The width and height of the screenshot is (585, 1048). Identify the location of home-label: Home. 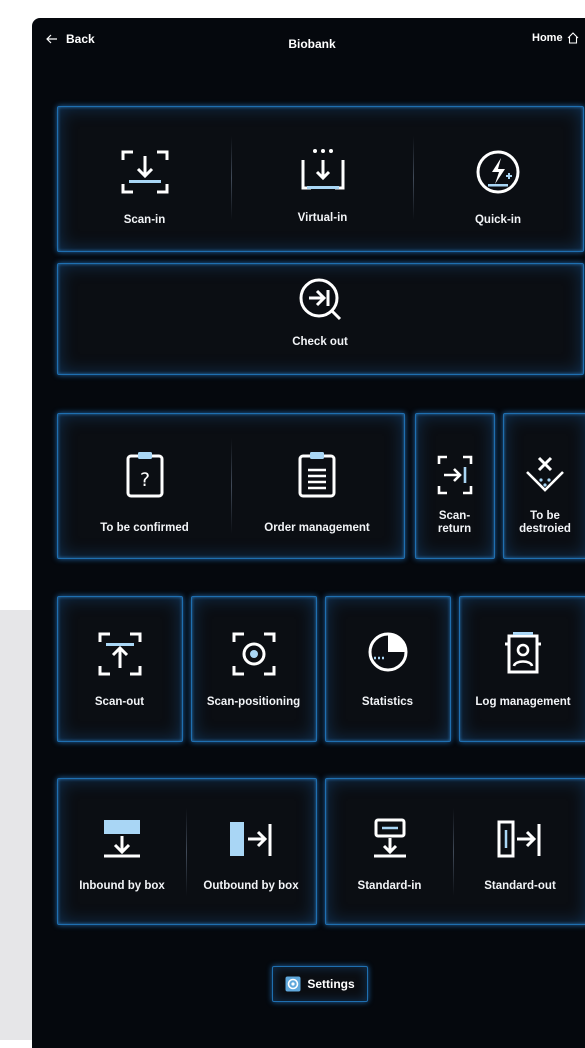
(547, 38).